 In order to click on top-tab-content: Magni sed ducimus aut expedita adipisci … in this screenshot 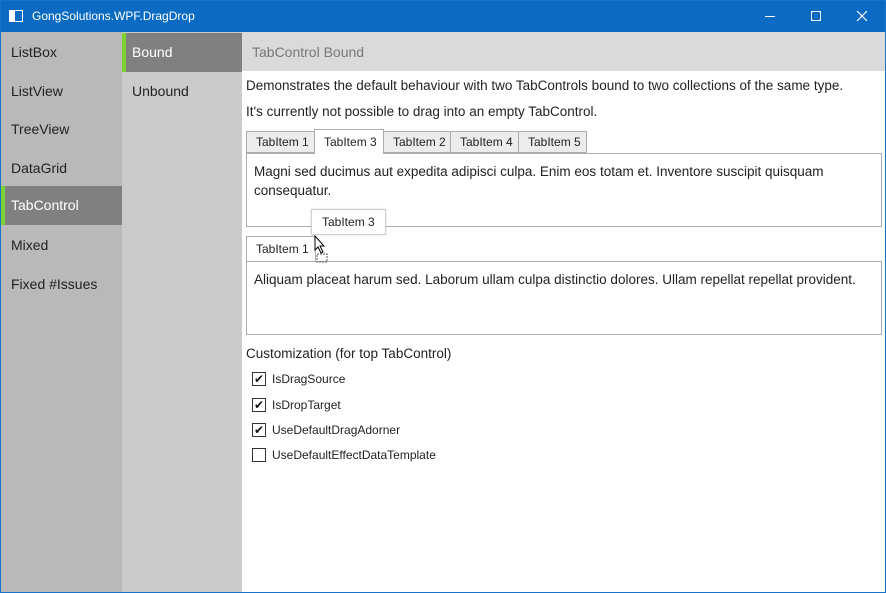, I will do `click(539, 181)`.